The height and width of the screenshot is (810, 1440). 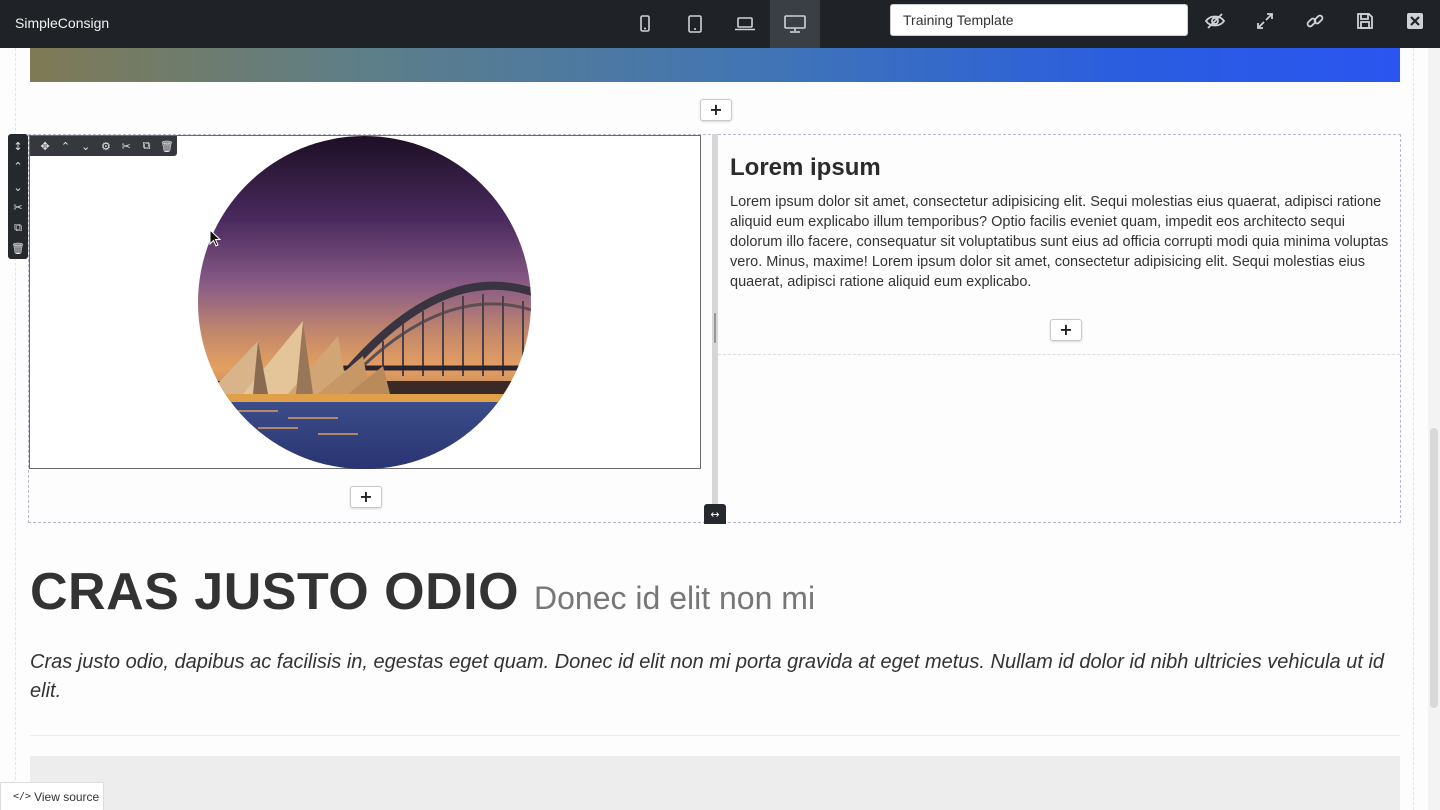 I want to click on canvas-scrollbar, so click(x=1434, y=429).